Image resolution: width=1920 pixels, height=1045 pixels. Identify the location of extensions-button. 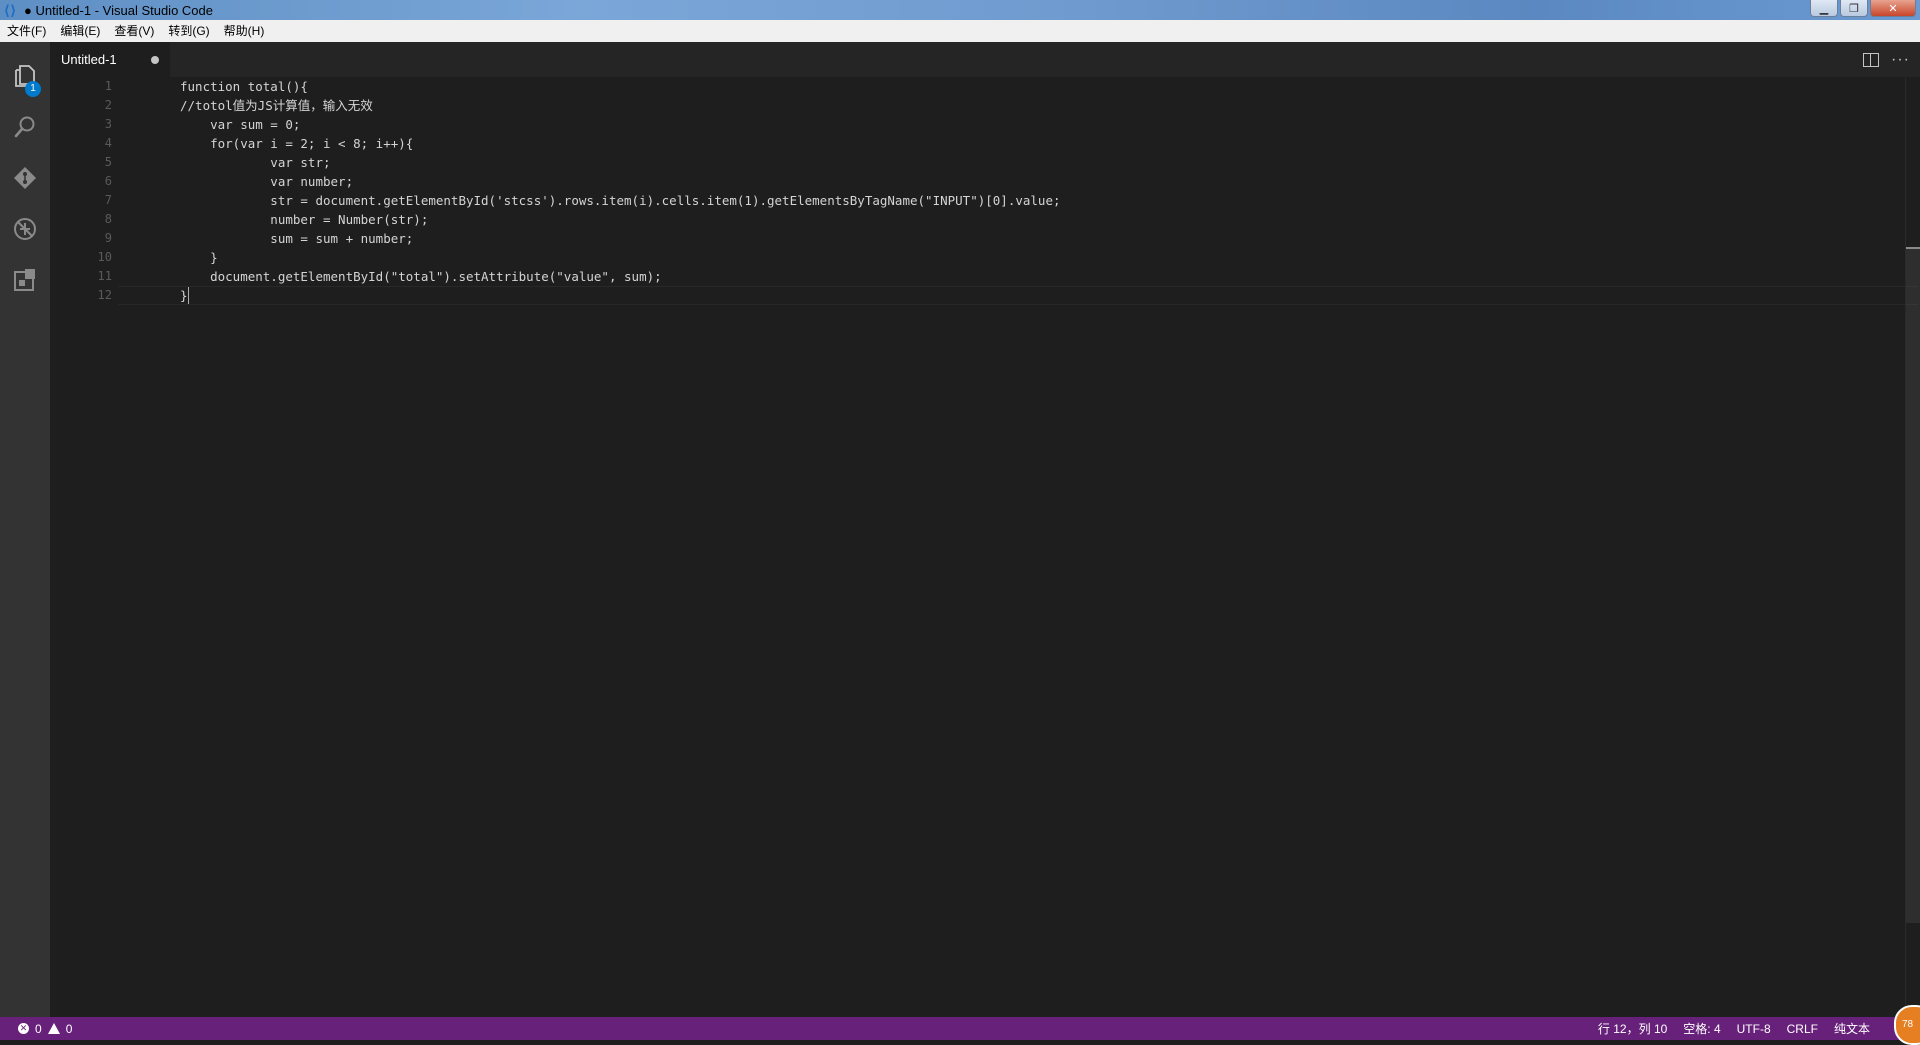
(25, 280).